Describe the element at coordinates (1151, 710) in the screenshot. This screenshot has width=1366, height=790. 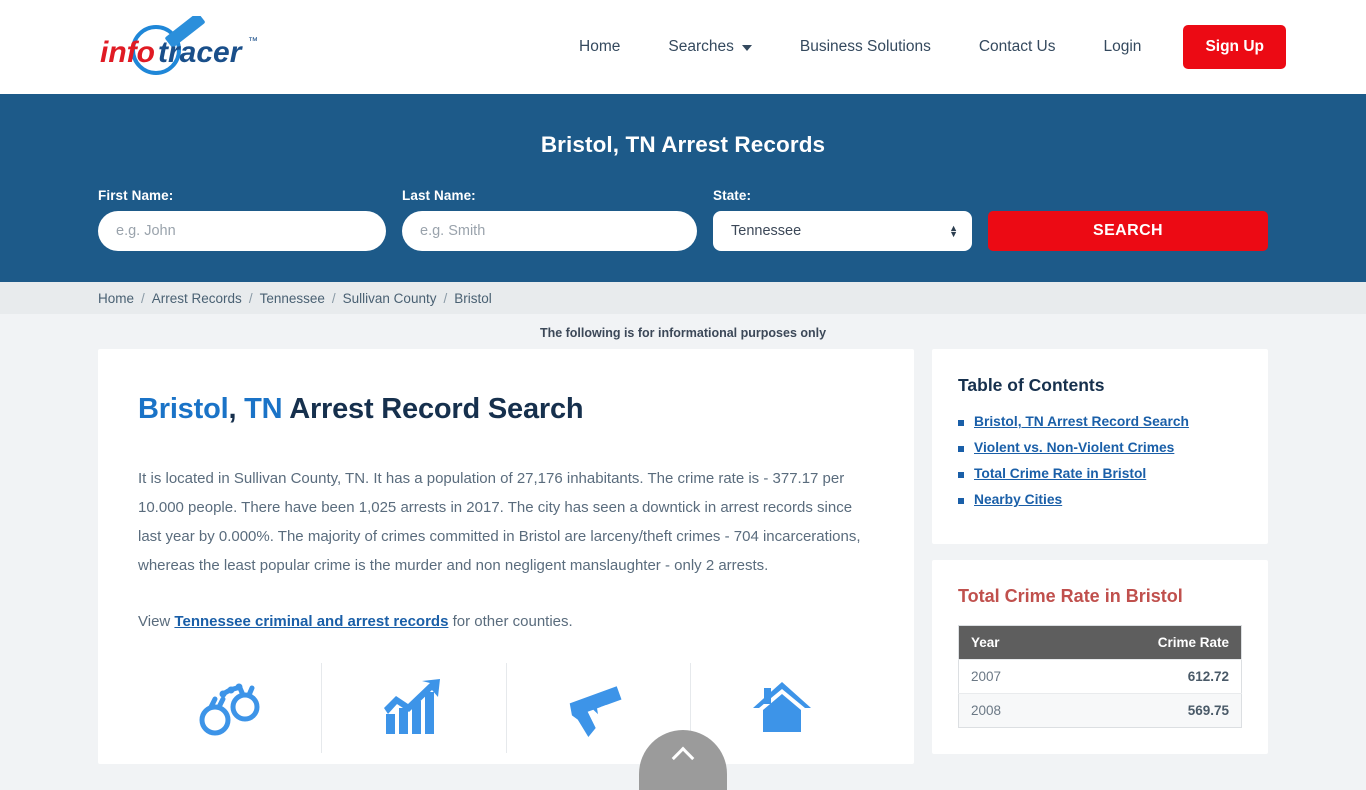
I see `cell-crime-rate: 569.75` at that location.